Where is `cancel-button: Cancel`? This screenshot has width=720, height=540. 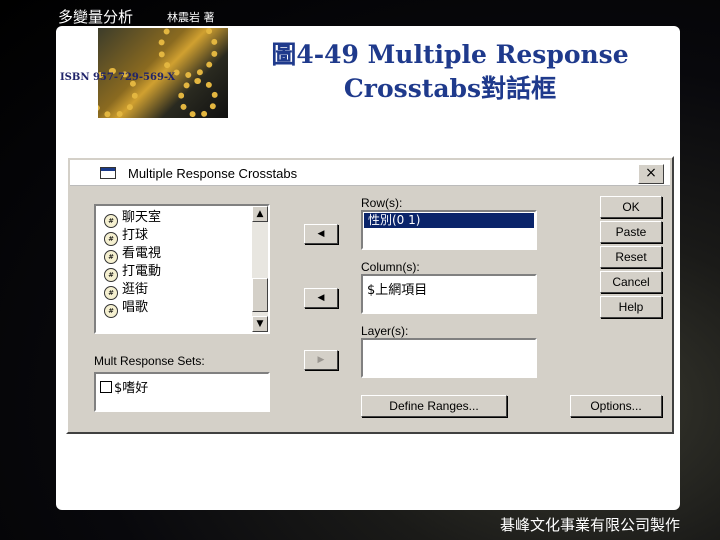 cancel-button: Cancel is located at coordinates (631, 282).